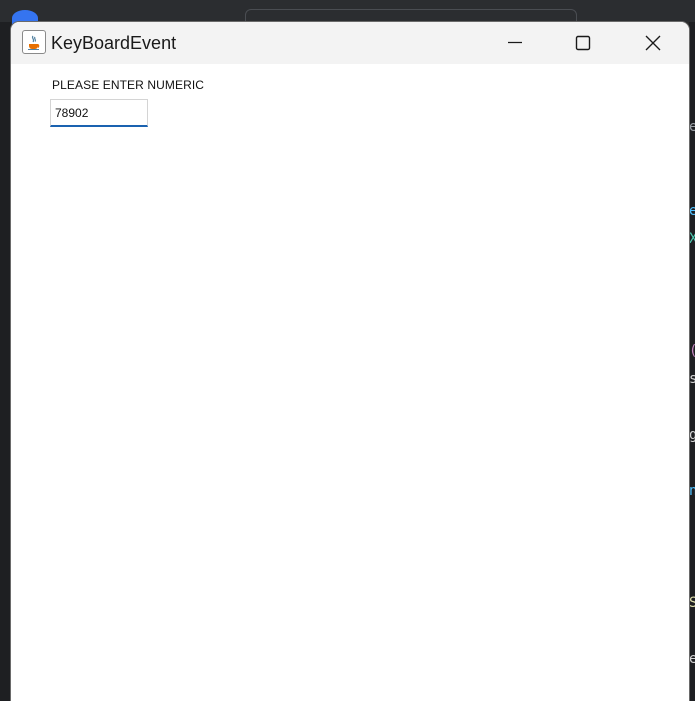  I want to click on close-icon, so click(653, 43).